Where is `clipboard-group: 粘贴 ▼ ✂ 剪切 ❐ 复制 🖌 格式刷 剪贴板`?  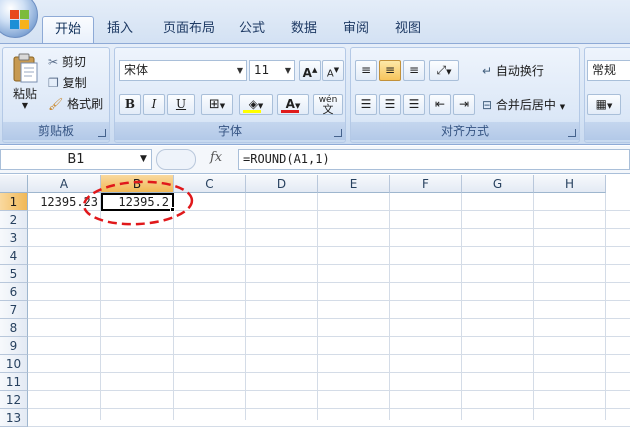 clipboard-group: 粘贴 ▼ ✂ 剪切 ❐ 复制 🖌 格式刷 剪贴板 is located at coordinates (56, 95).